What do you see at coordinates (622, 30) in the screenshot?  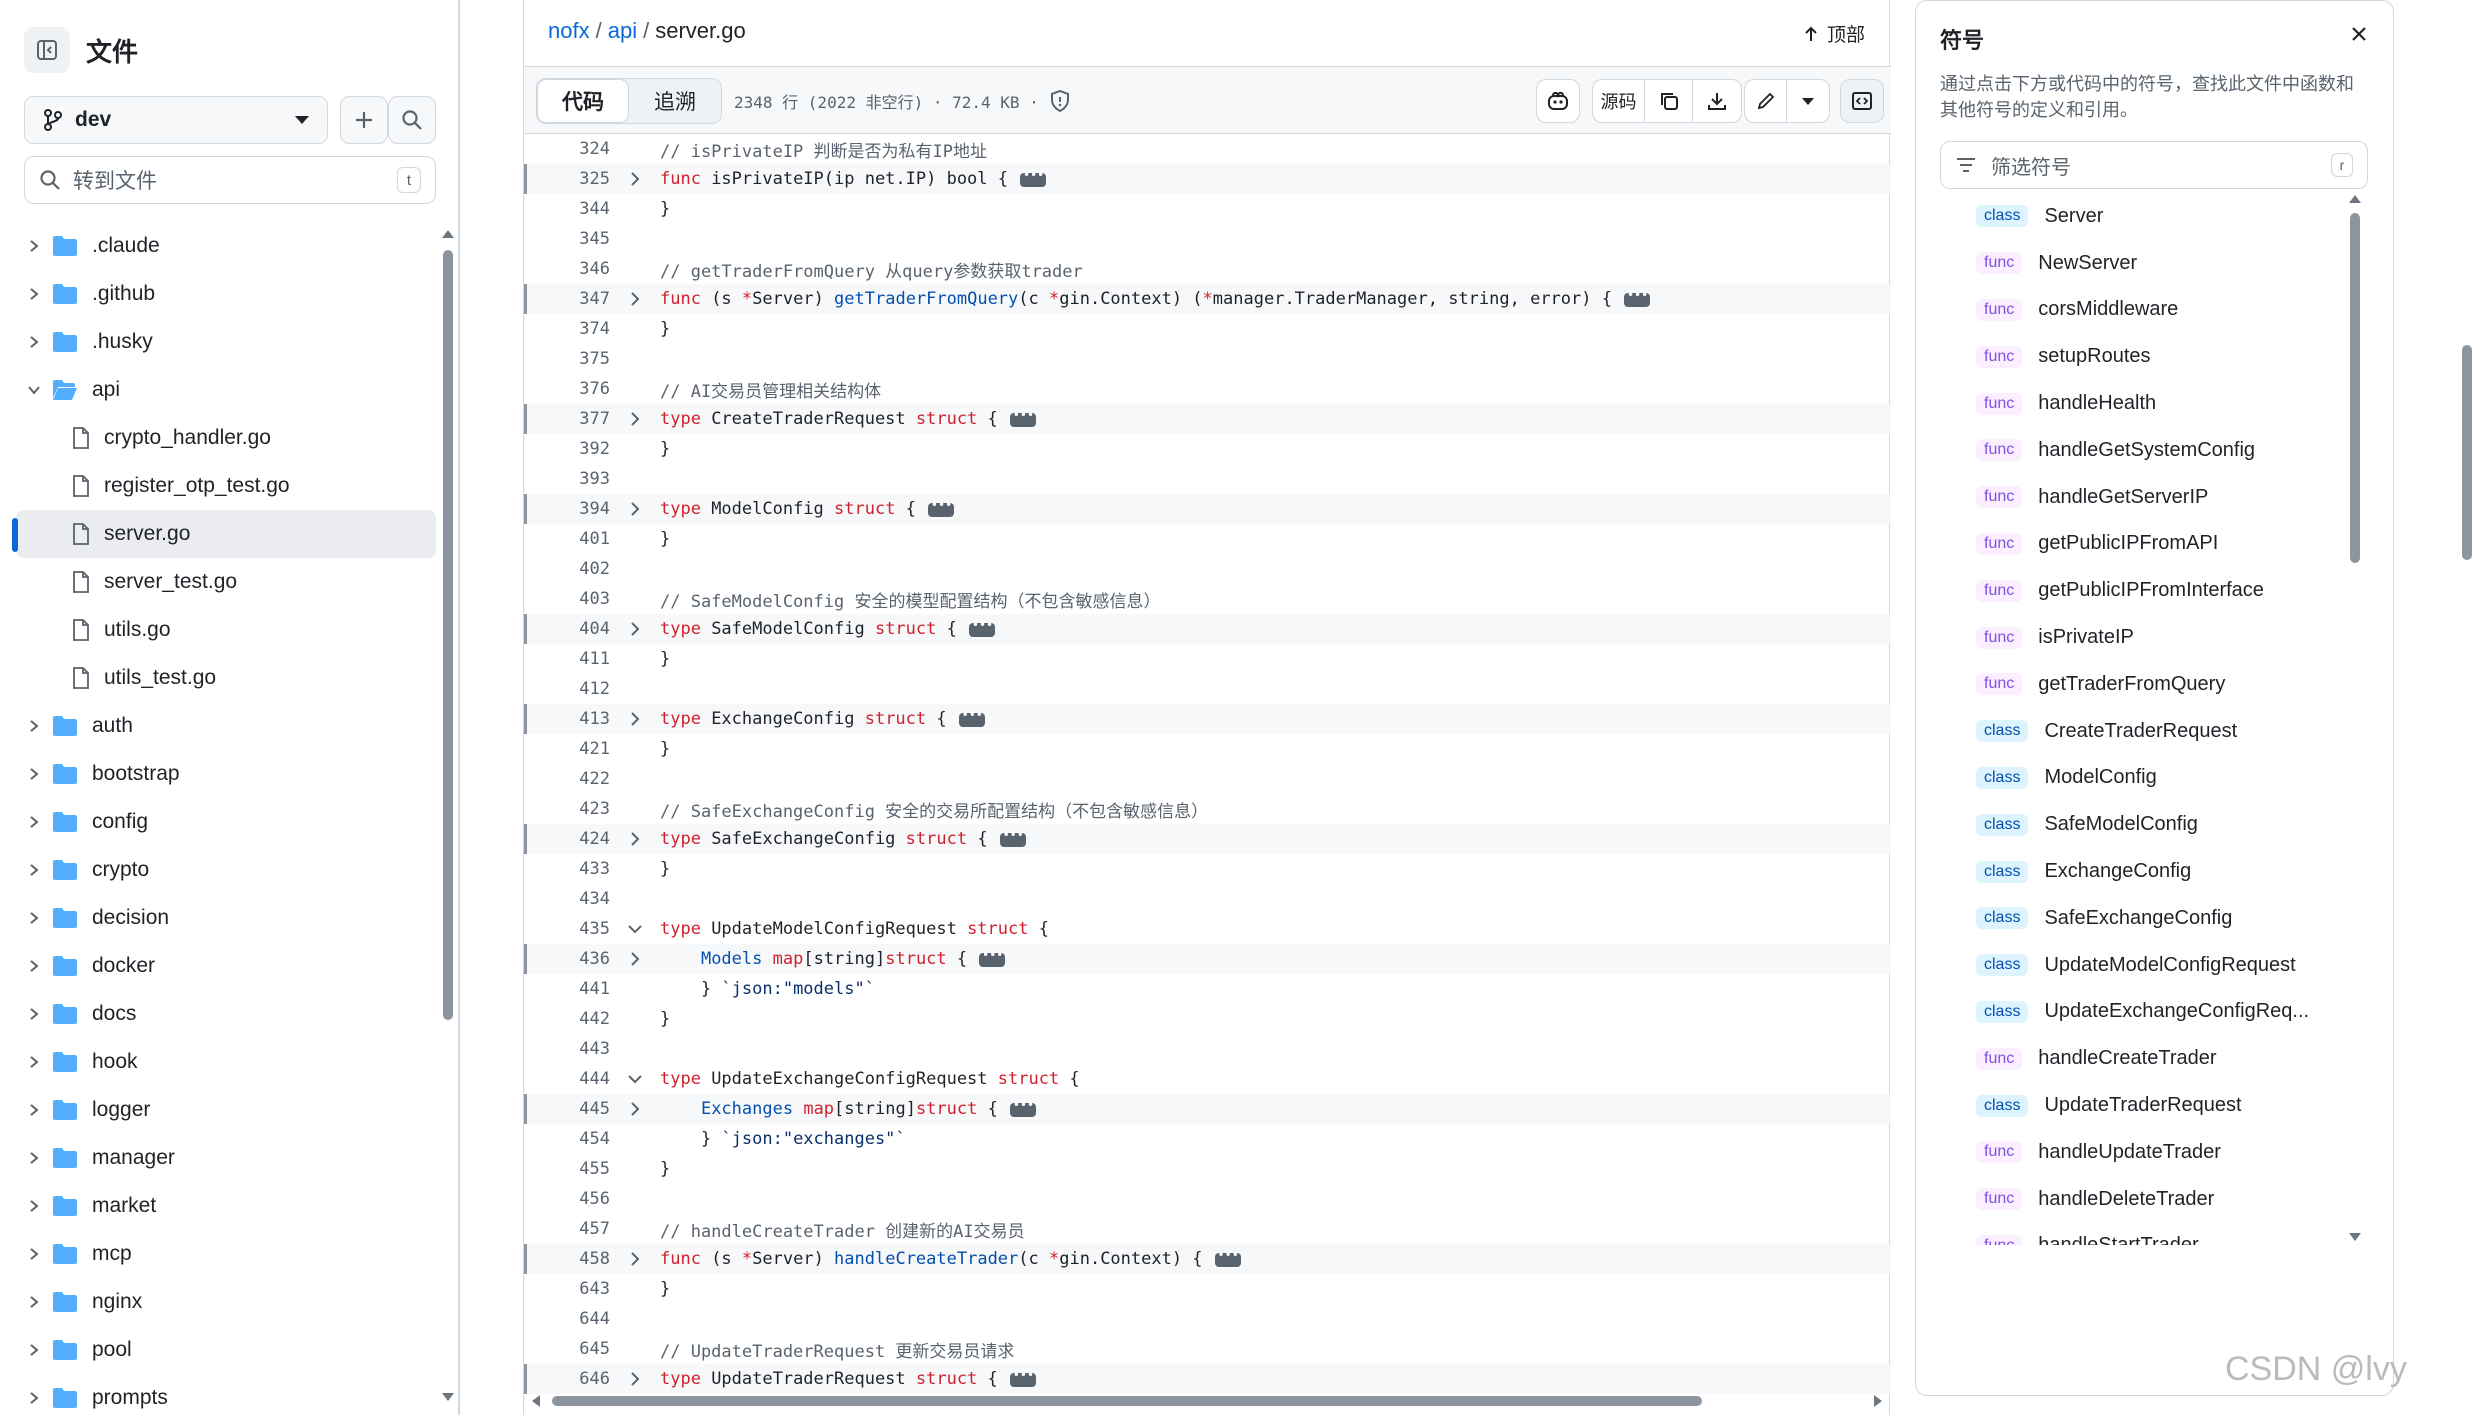 I see `breadcrumb-dir: api` at bounding box center [622, 30].